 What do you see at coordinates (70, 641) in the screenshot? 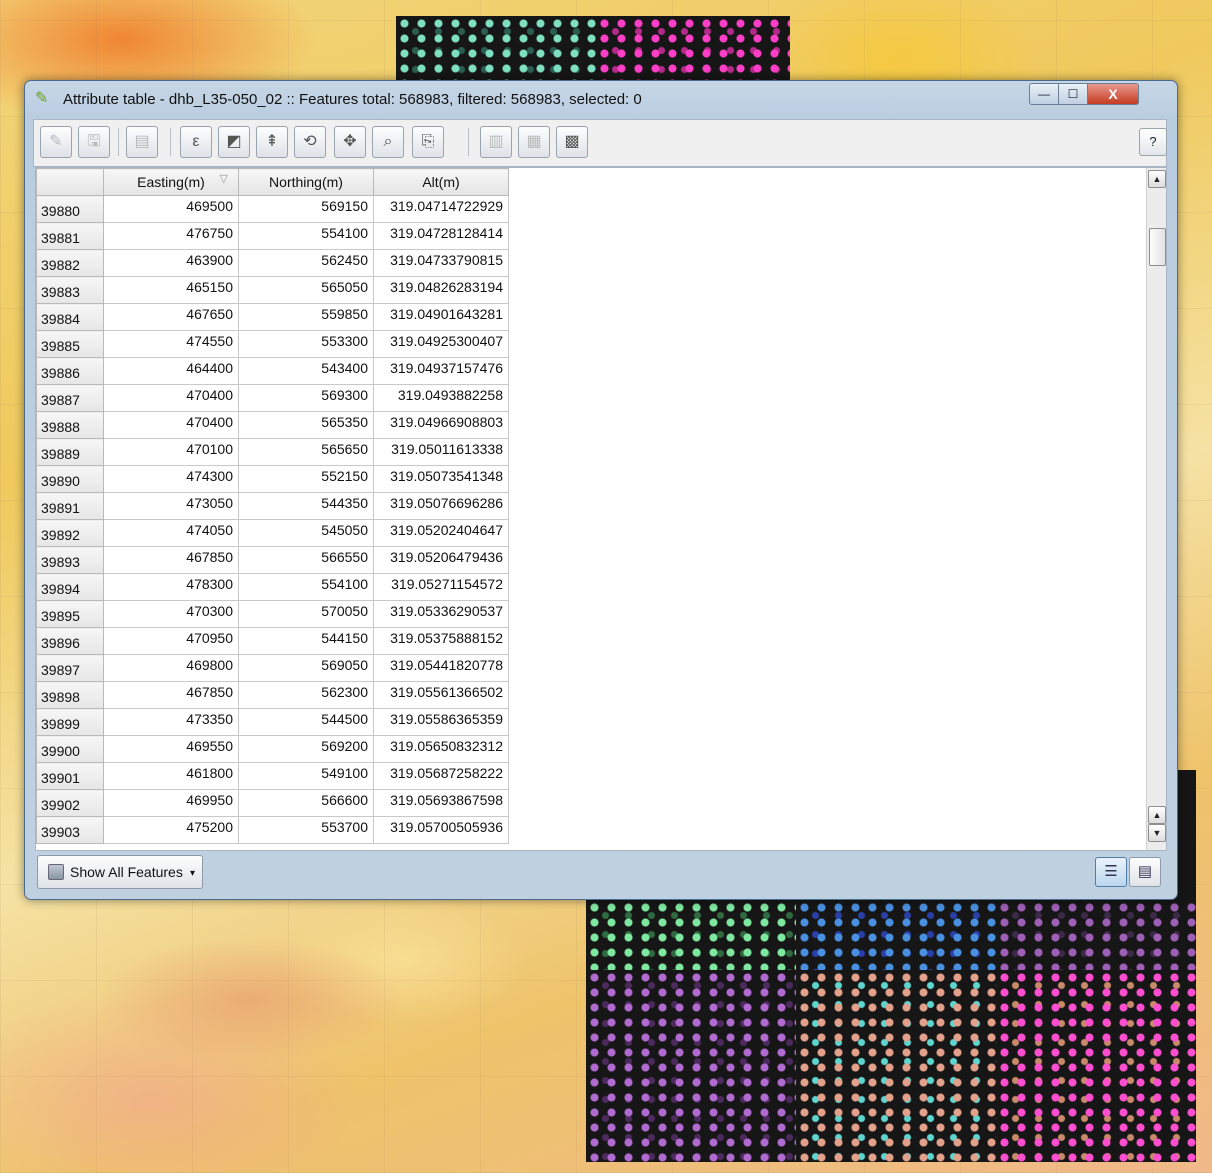
I see `row-header: 39896` at bounding box center [70, 641].